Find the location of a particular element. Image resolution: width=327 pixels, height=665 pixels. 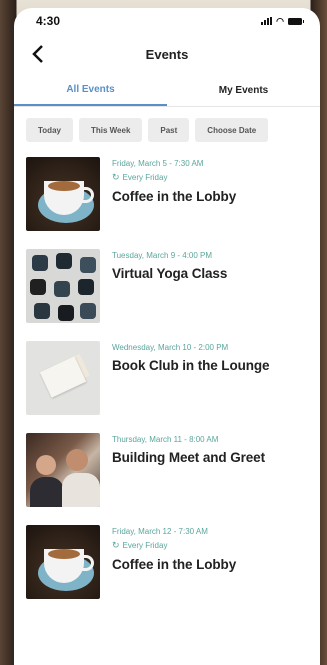

filter-chips: Today This Week Past Choose Date is located at coordinates (167, 124).